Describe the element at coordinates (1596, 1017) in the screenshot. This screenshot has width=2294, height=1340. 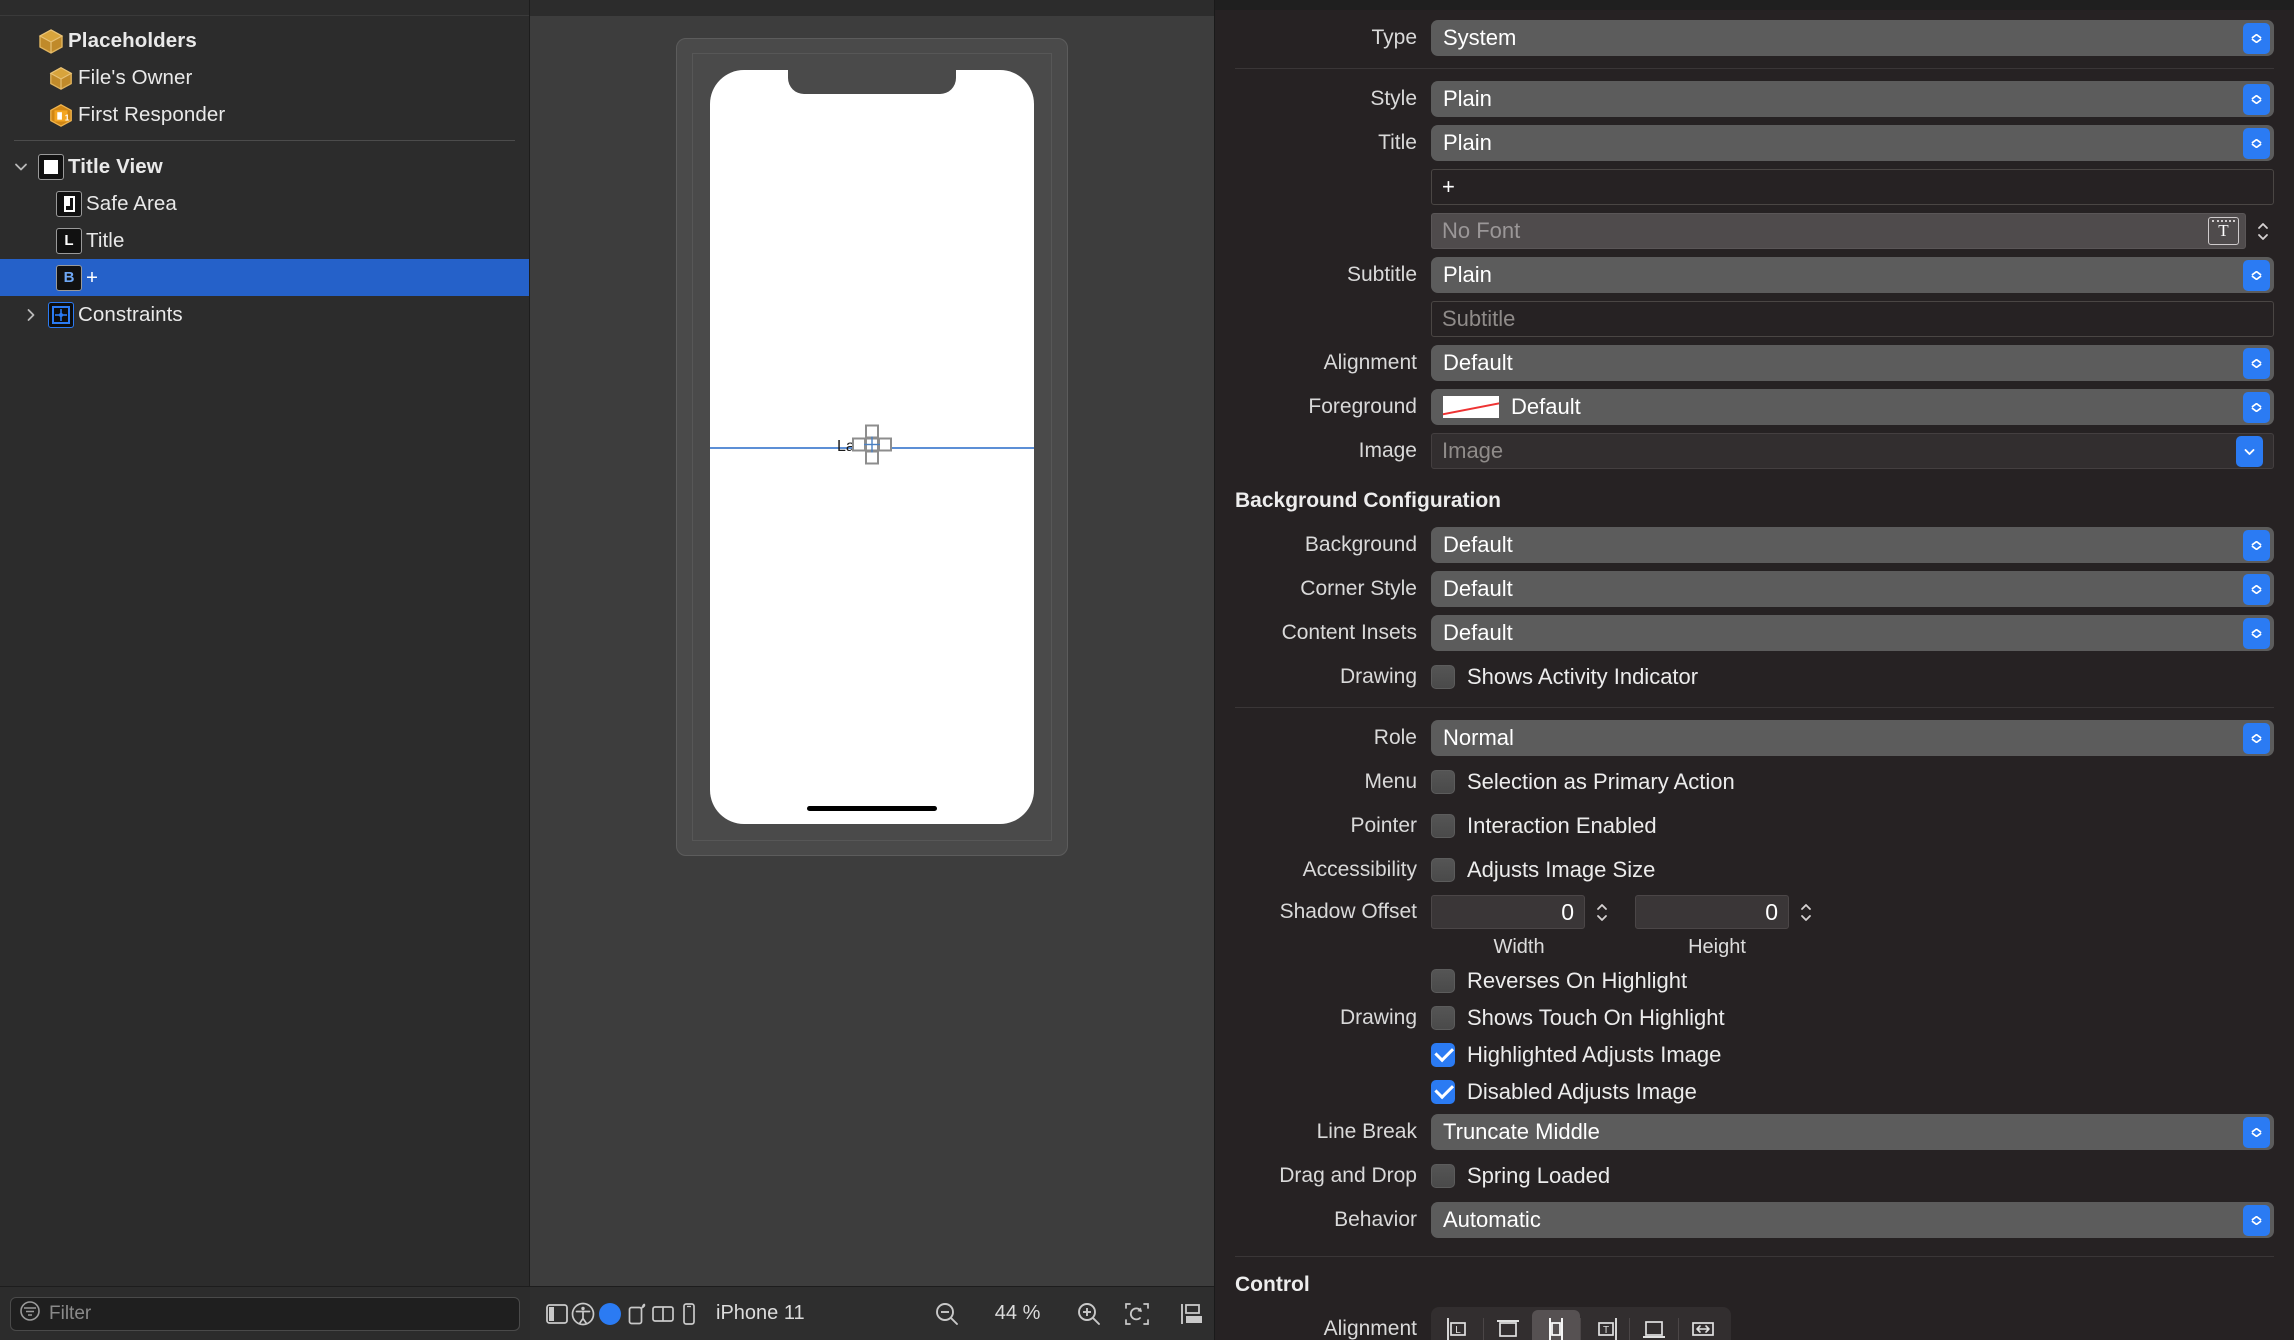
I see `shows-touch-on-highlight-label: Shows Touch On Highlight` at that location.